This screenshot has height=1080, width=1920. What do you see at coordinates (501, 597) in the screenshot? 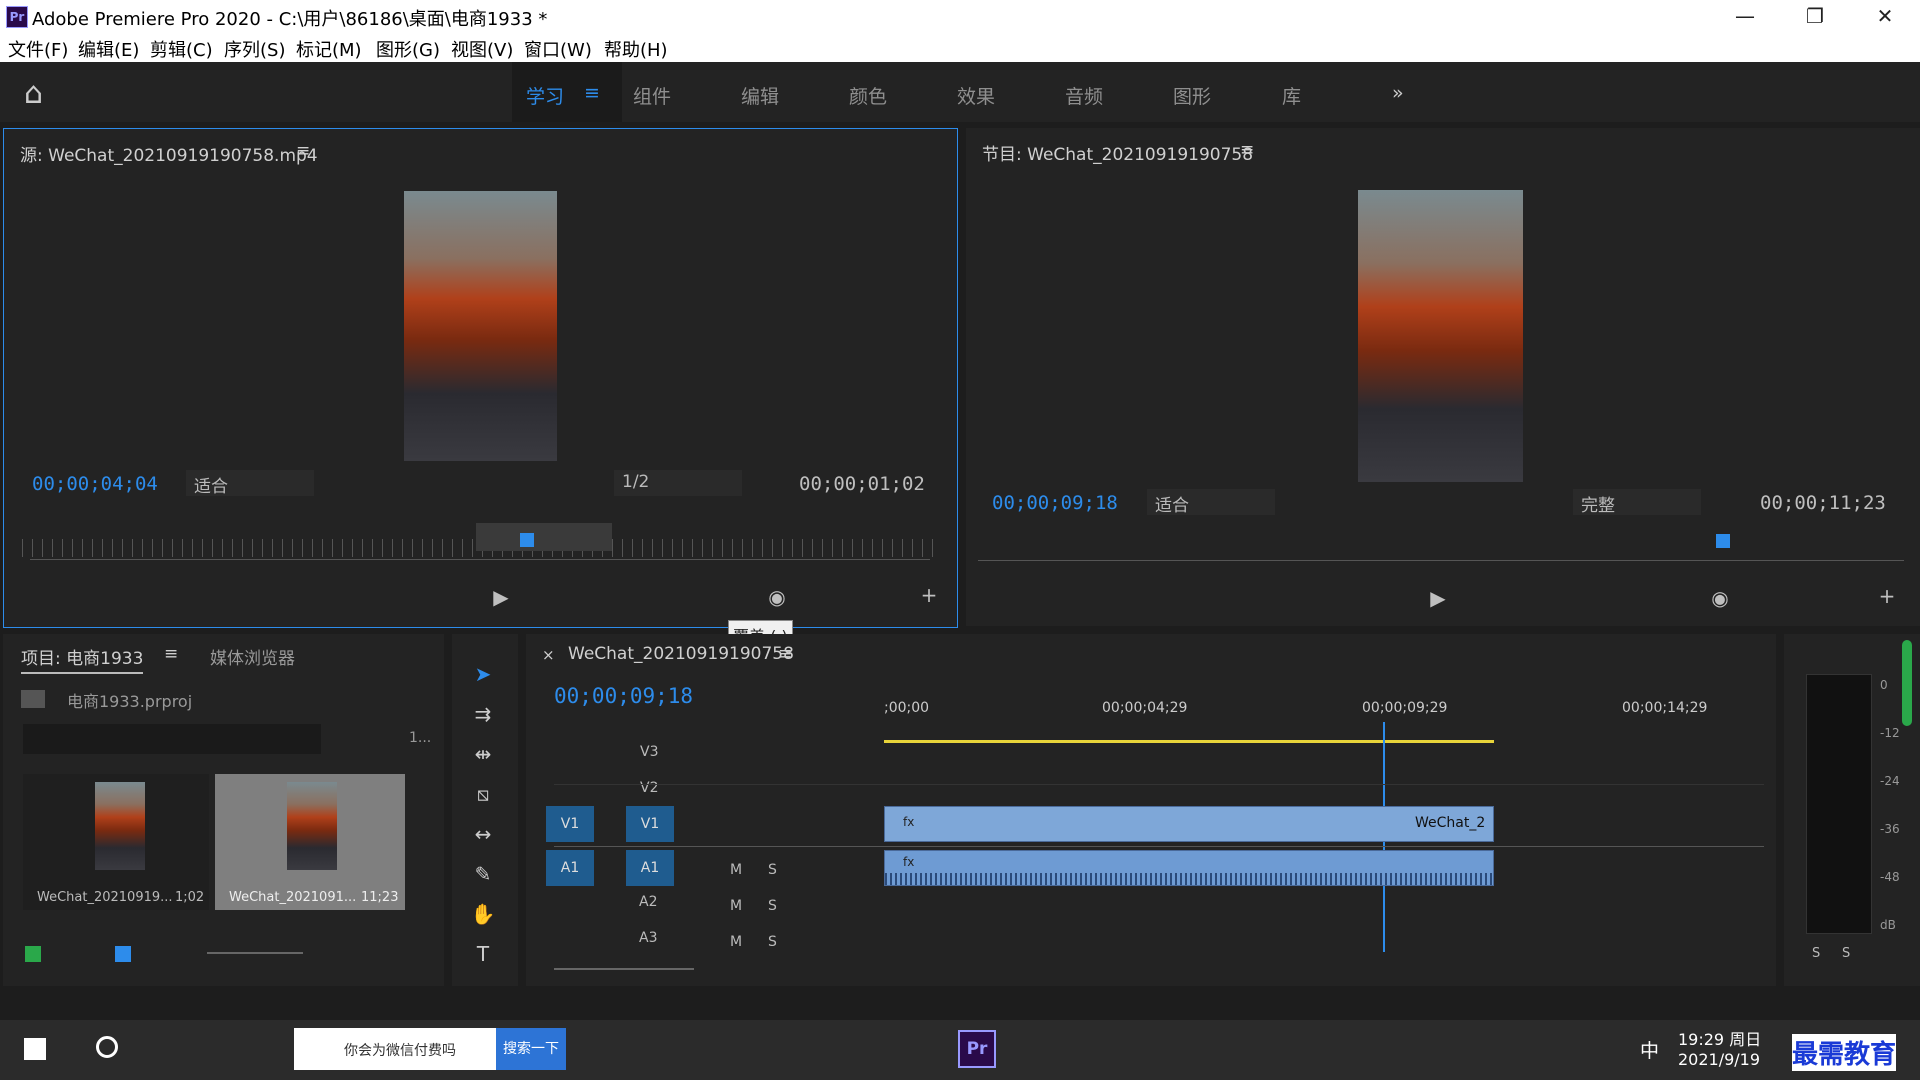
I see `source-play-icon: ▶` at bounding box center [501, 597].